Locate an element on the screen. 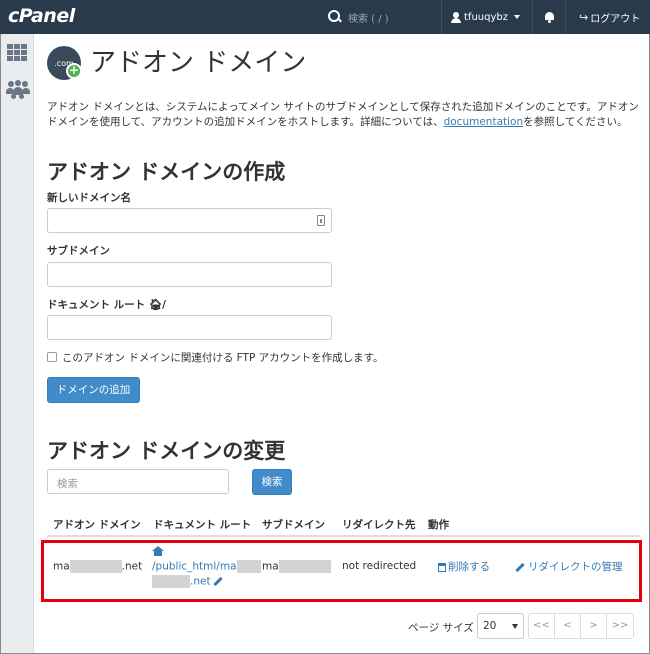  next-page-button: > is located at coordinates (594, 626).